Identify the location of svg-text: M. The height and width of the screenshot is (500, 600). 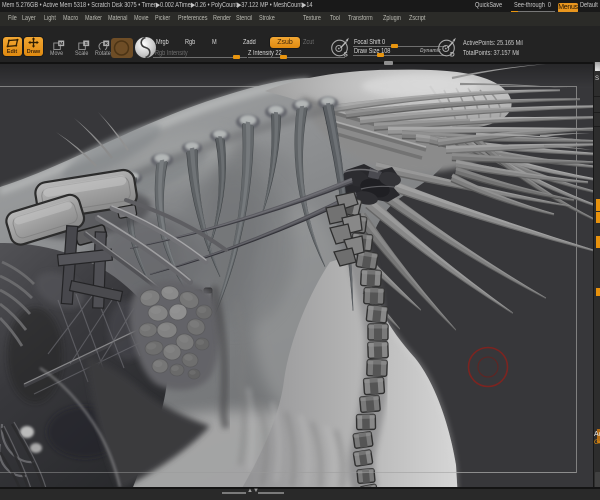
(61, 44).